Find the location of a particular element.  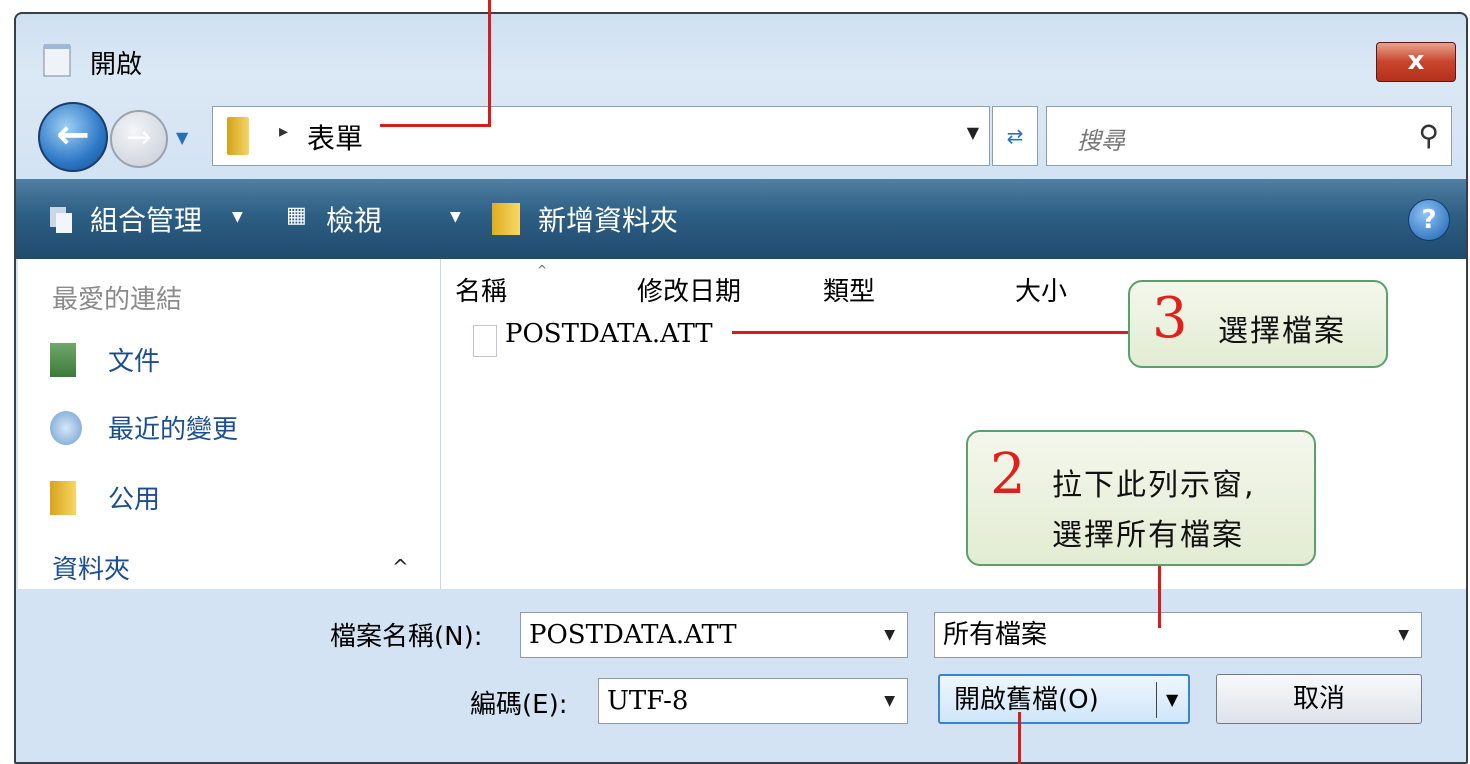

window-title: 開啟 is located at coordinates (116, 65).